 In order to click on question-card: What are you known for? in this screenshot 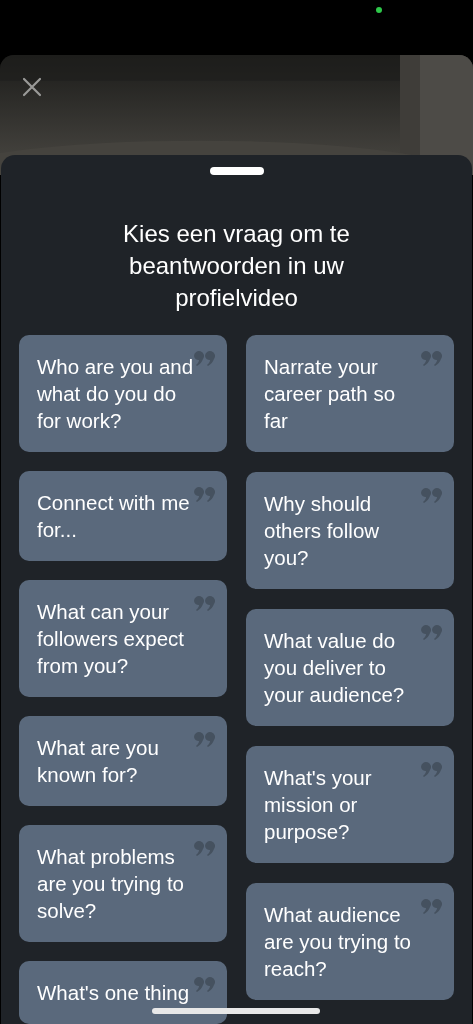, I will do `click(123, 761)`.